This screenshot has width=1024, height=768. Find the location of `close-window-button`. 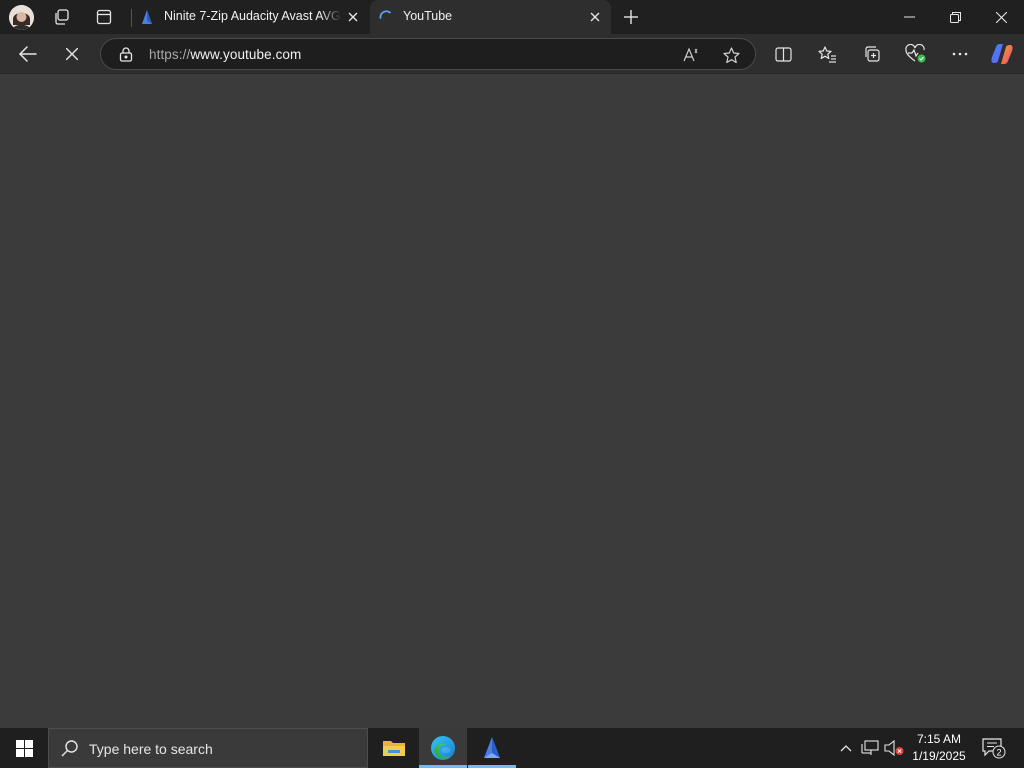

close-window-button is located at coordinates (1001, 17).